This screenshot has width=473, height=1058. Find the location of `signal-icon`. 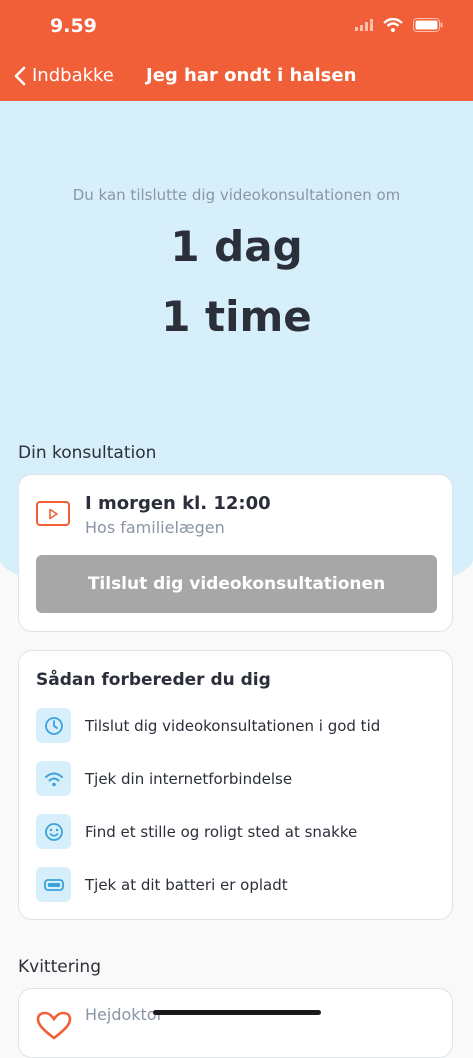

signal-icon is located at coordinates (364, 25).